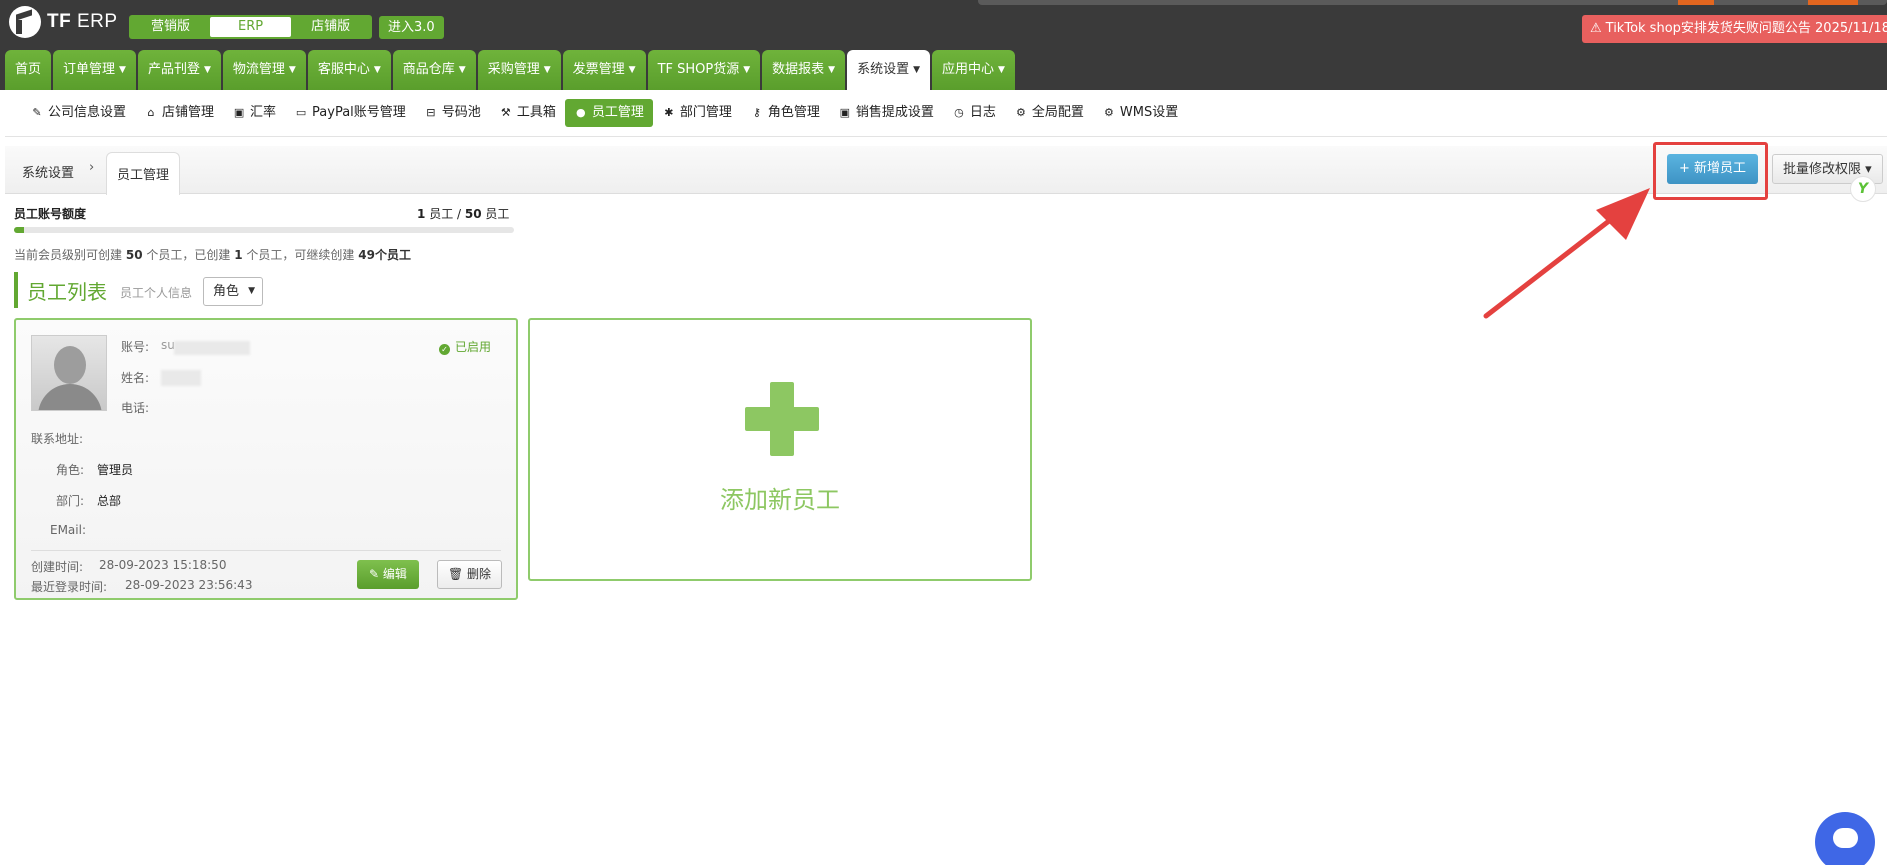 The image size is (1887, 865). What do you see at coordinates (37, 112) in the screenshot?
I see `edit-icon: ✎` at bounding box center [37, 112].